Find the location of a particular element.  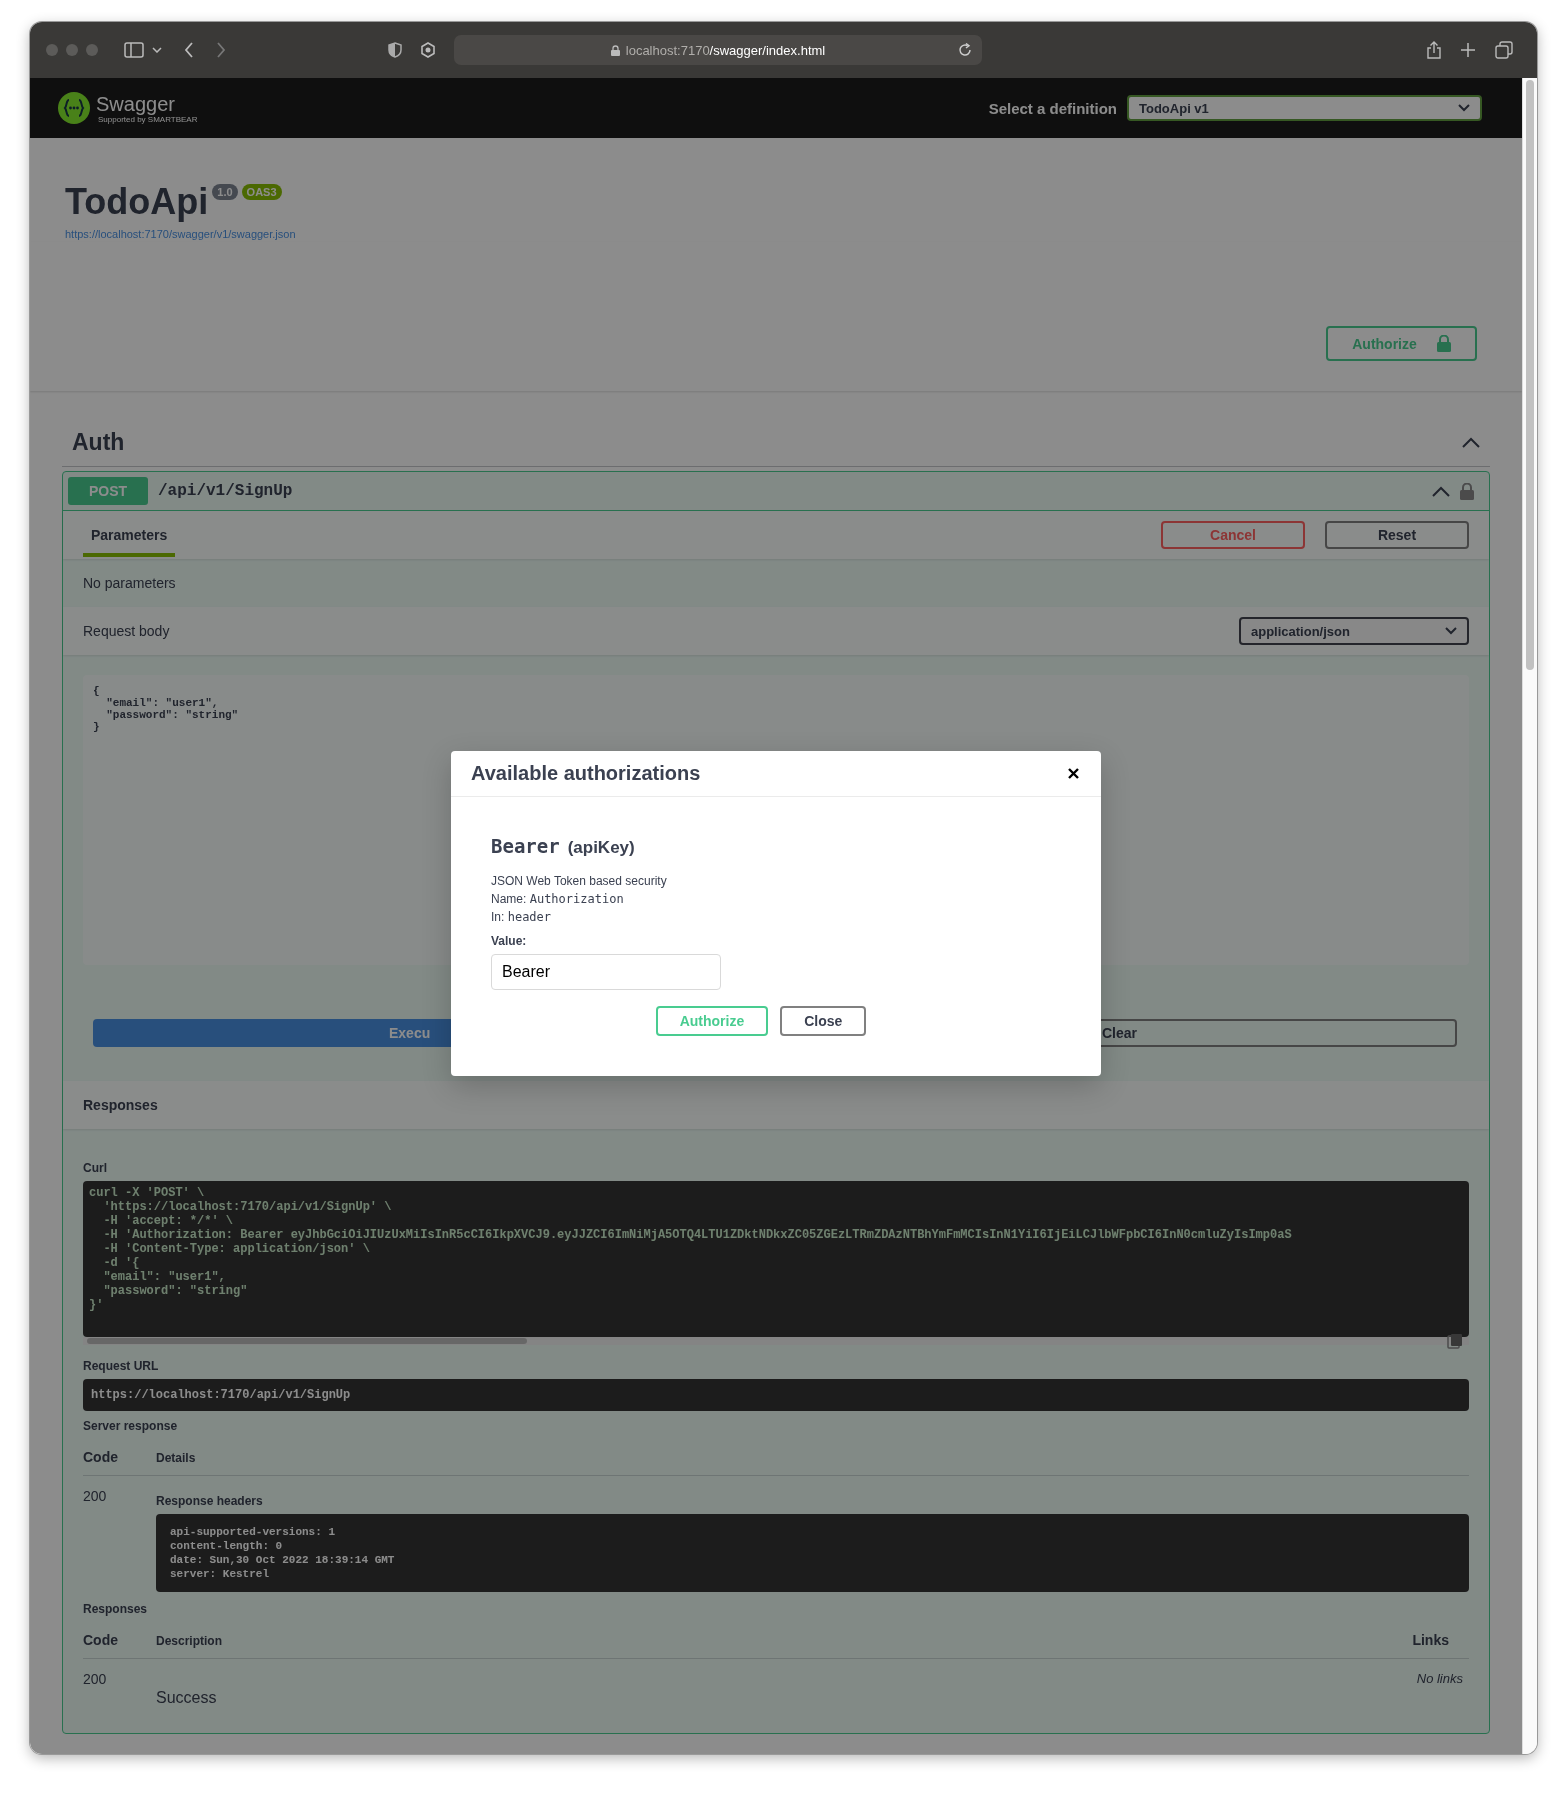

version-badge: 1.0 is located at coordinates (225, 192).